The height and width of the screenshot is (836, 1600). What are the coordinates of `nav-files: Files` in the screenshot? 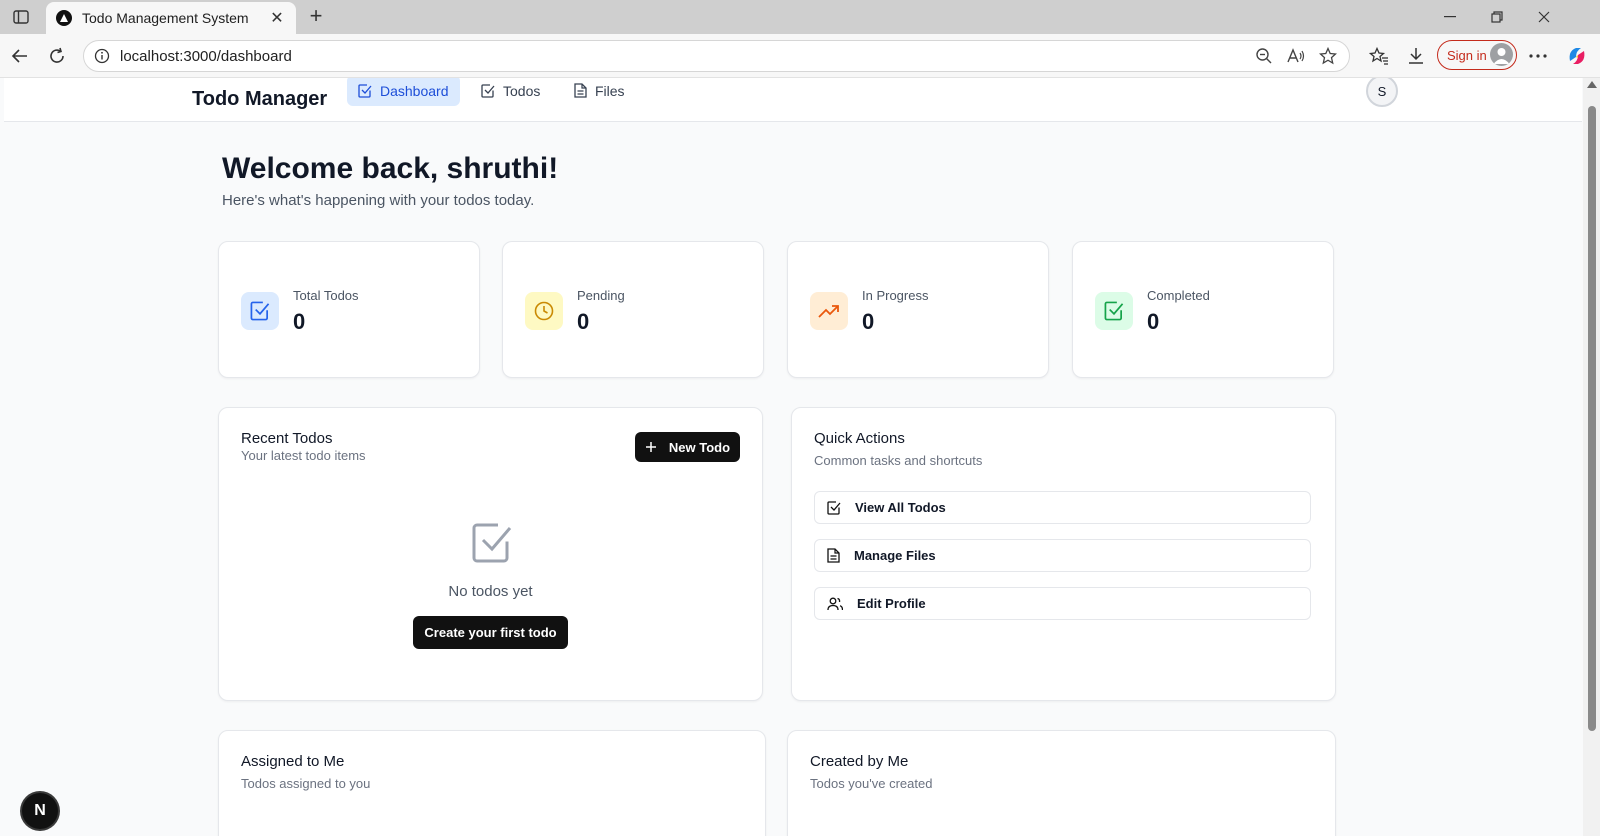 It's located at (599, 92).